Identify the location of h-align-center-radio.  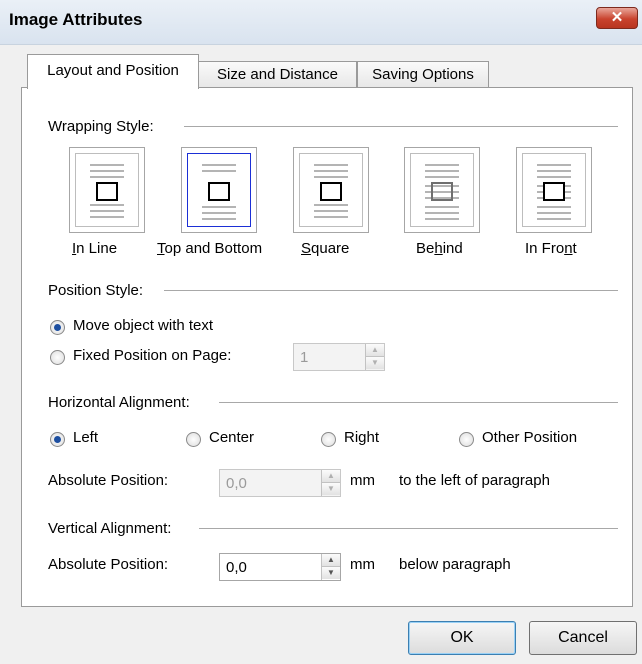
(193, 439).